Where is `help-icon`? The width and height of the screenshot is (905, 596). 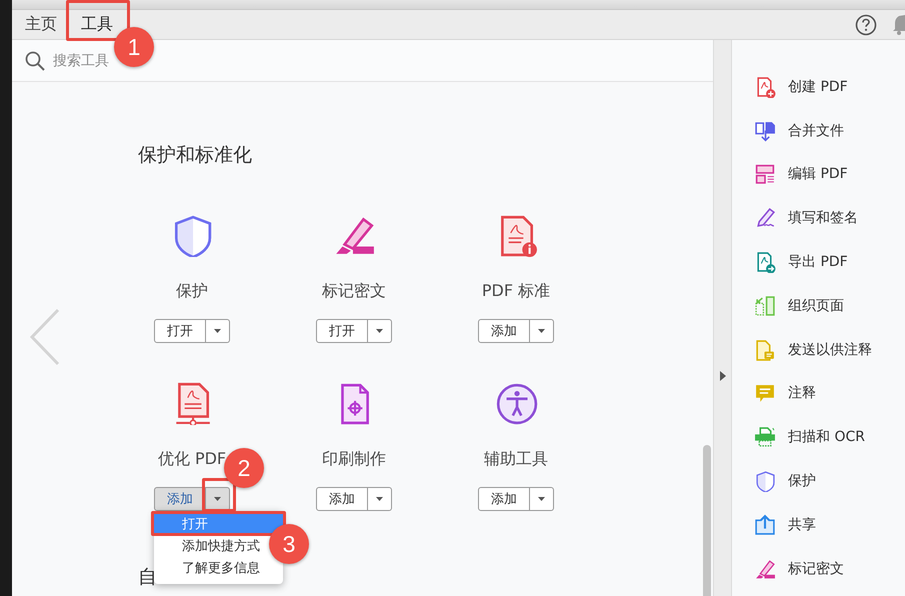 help-icon is located at coordinates (866, 25).